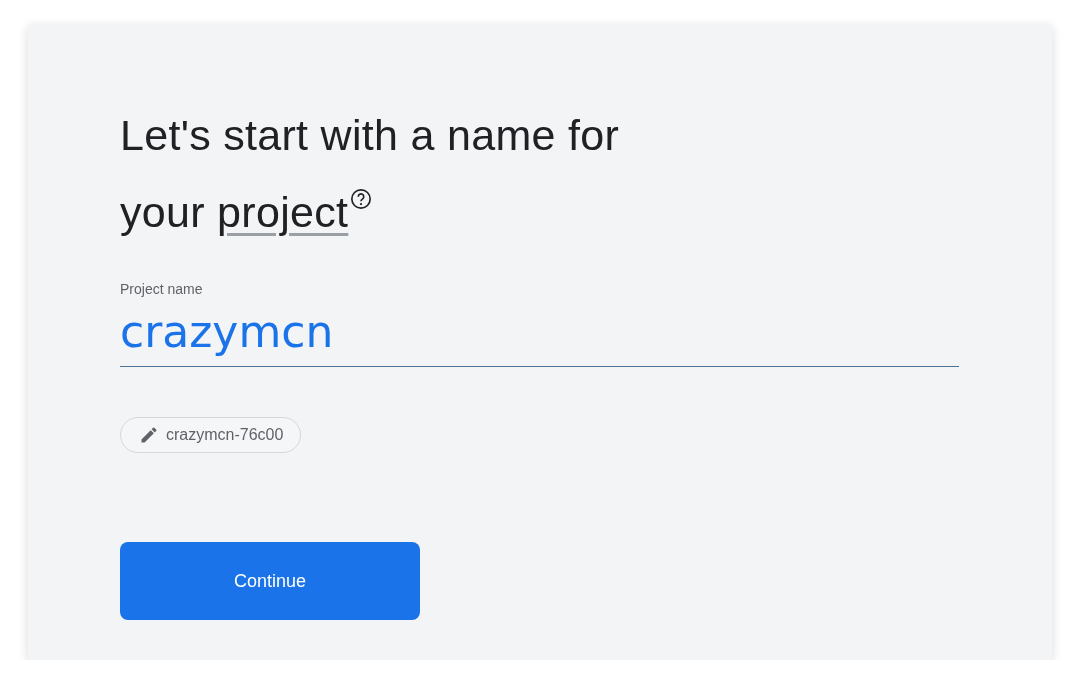  I want to click on continue-button: Continue, so click(270, 581).